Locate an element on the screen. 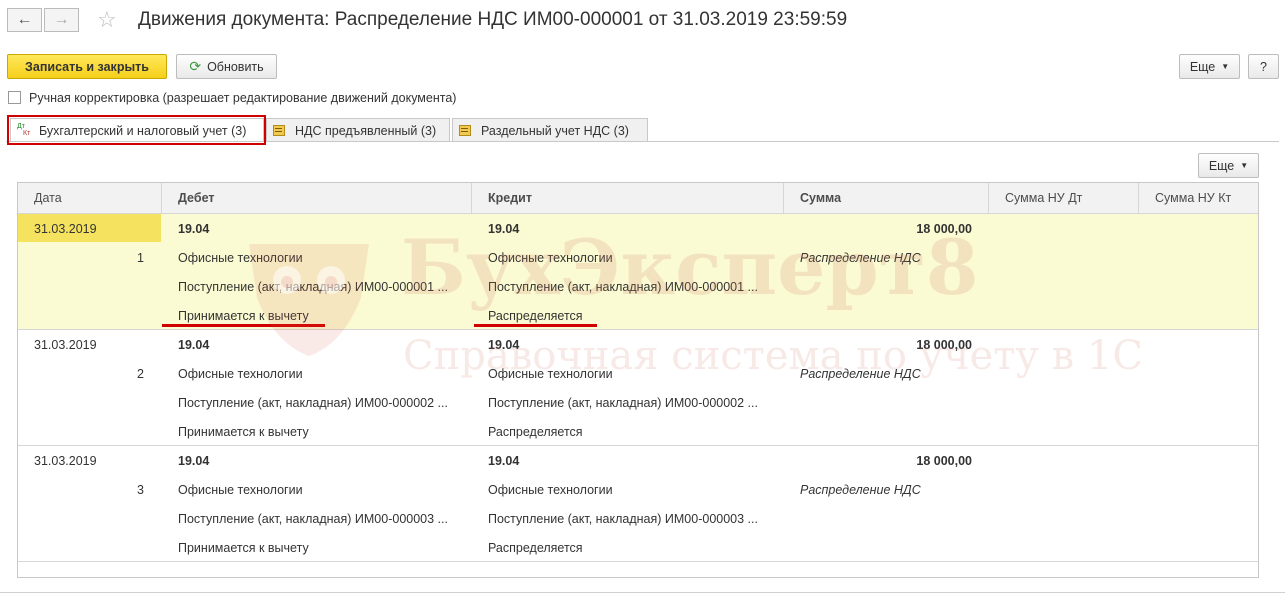 The width and height of the screenshot is (1285, 596). watermark-brand: БухЭксперт8 is located at coordinates (690, 267).